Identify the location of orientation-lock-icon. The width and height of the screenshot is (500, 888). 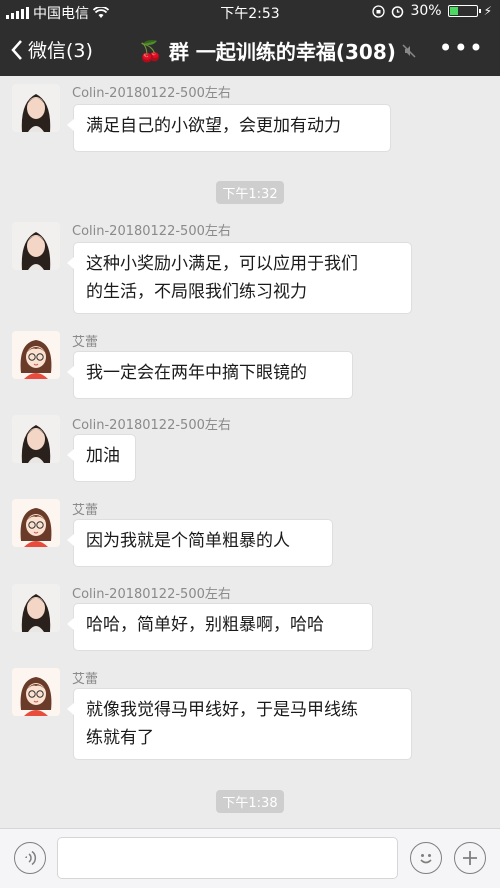
(379, 11).